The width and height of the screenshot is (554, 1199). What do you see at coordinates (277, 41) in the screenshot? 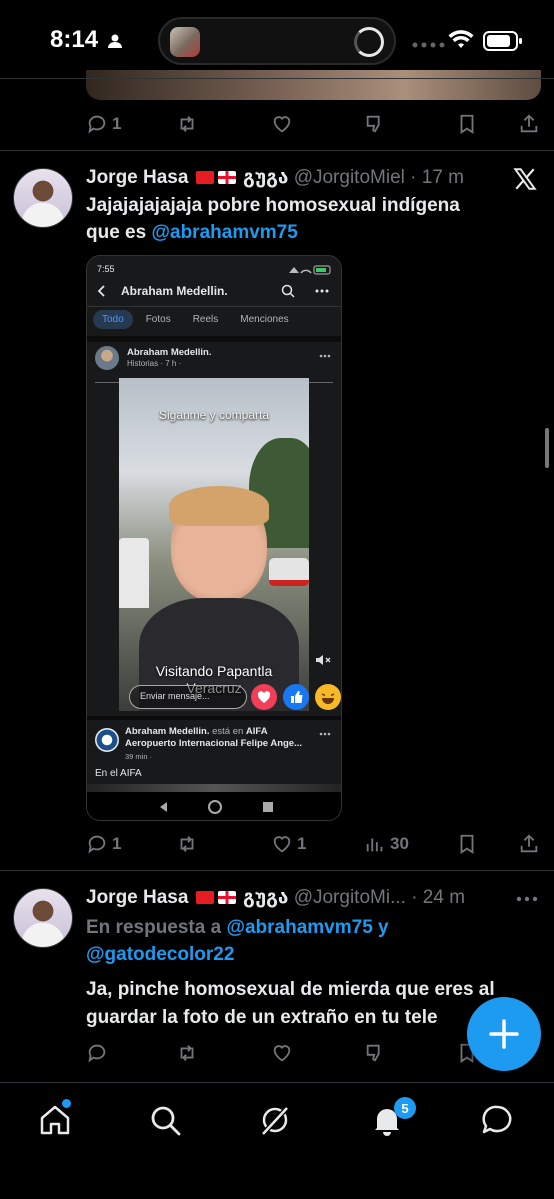
I see `dynamic-island` at bounding box center [277, 41].